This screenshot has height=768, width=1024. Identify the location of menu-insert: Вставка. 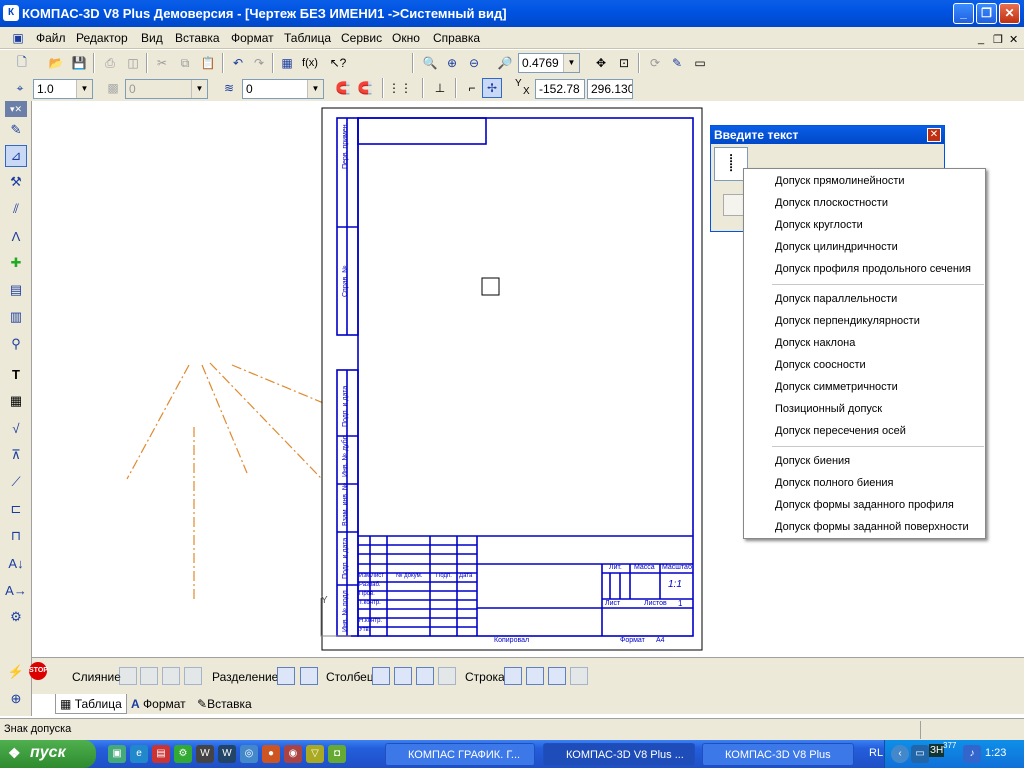
(197, 38).